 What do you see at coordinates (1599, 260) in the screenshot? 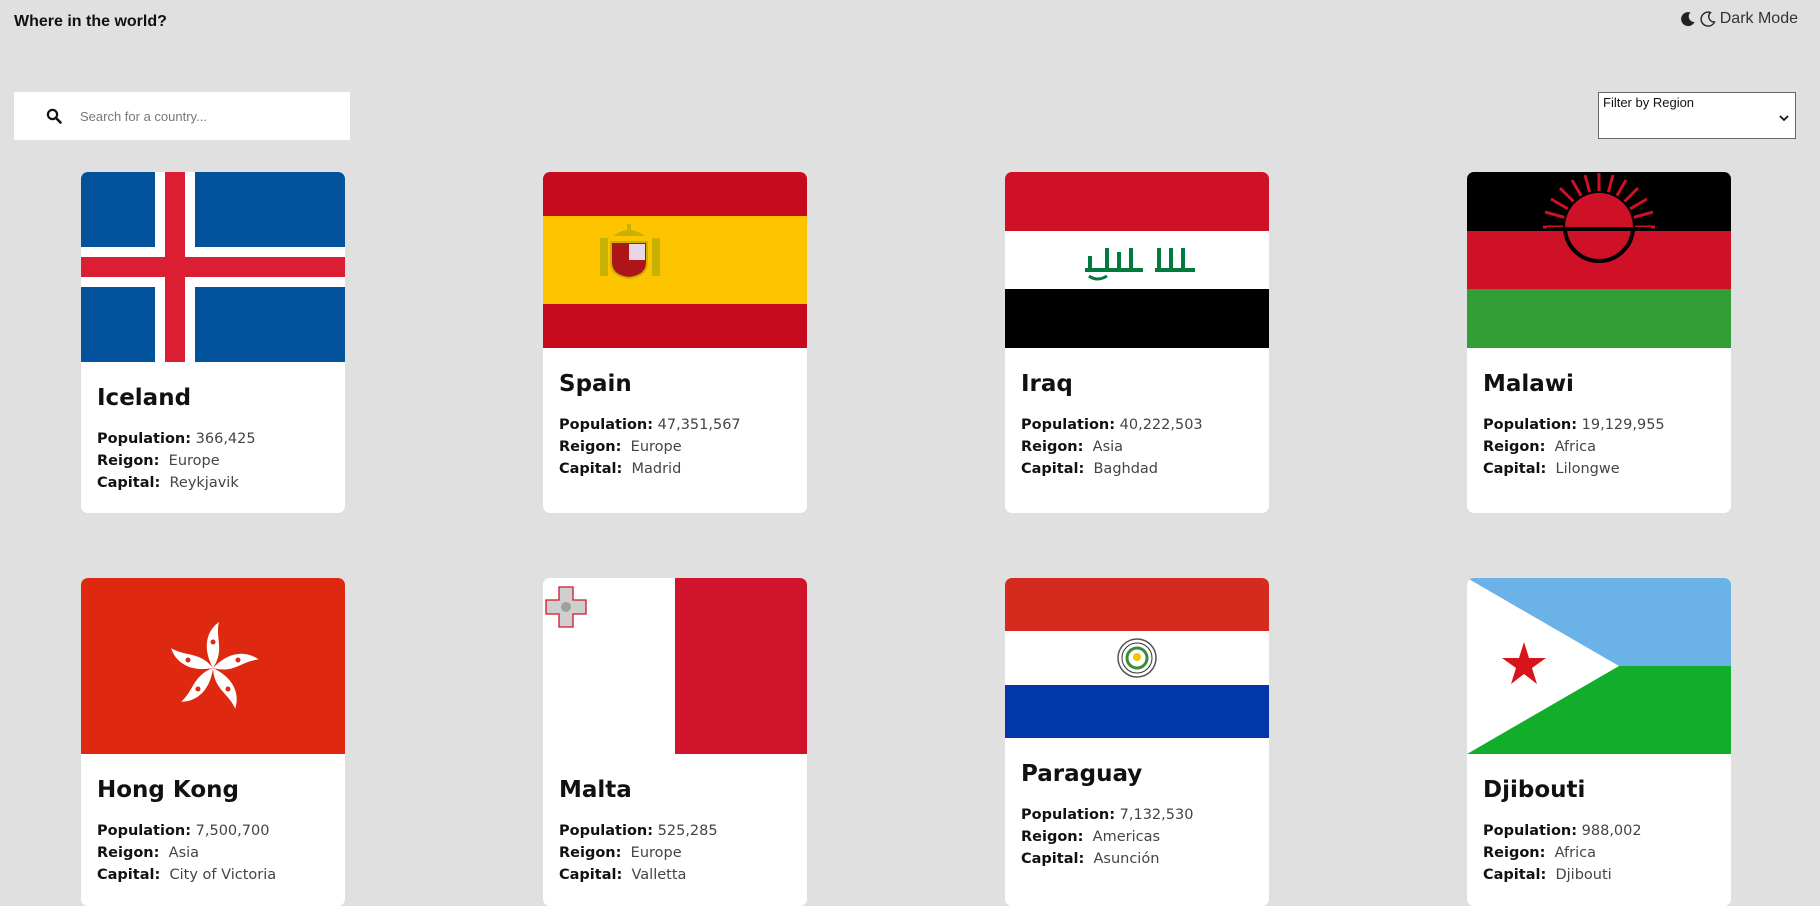
I see `malawi-flag` at bounding box center [1599, 260].